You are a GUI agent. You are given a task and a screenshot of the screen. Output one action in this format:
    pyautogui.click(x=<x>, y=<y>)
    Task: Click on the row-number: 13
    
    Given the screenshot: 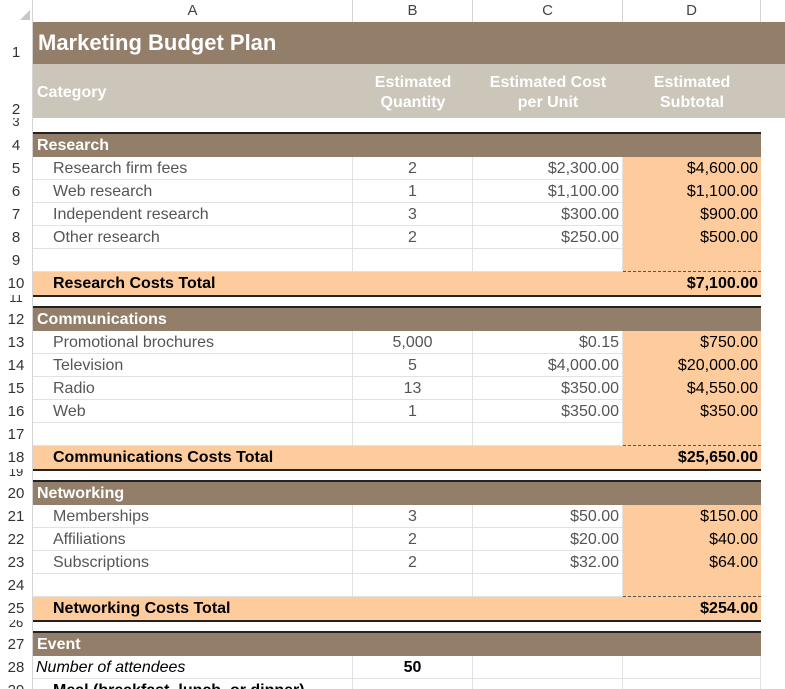 What is the action you would take?
    pyautogui.click(x=16, y=342)
    